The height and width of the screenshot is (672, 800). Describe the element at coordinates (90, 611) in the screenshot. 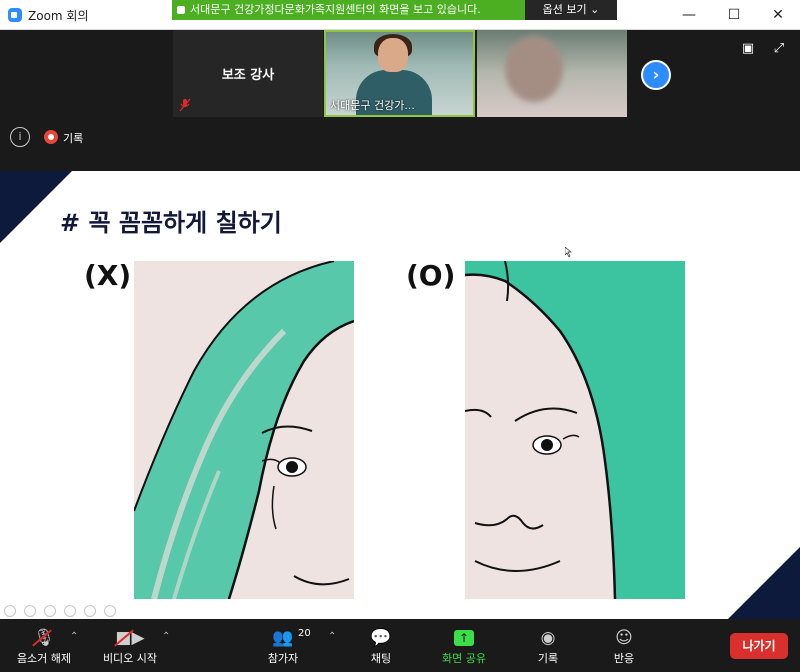

I see `annotation-zoom-icon` at that location.